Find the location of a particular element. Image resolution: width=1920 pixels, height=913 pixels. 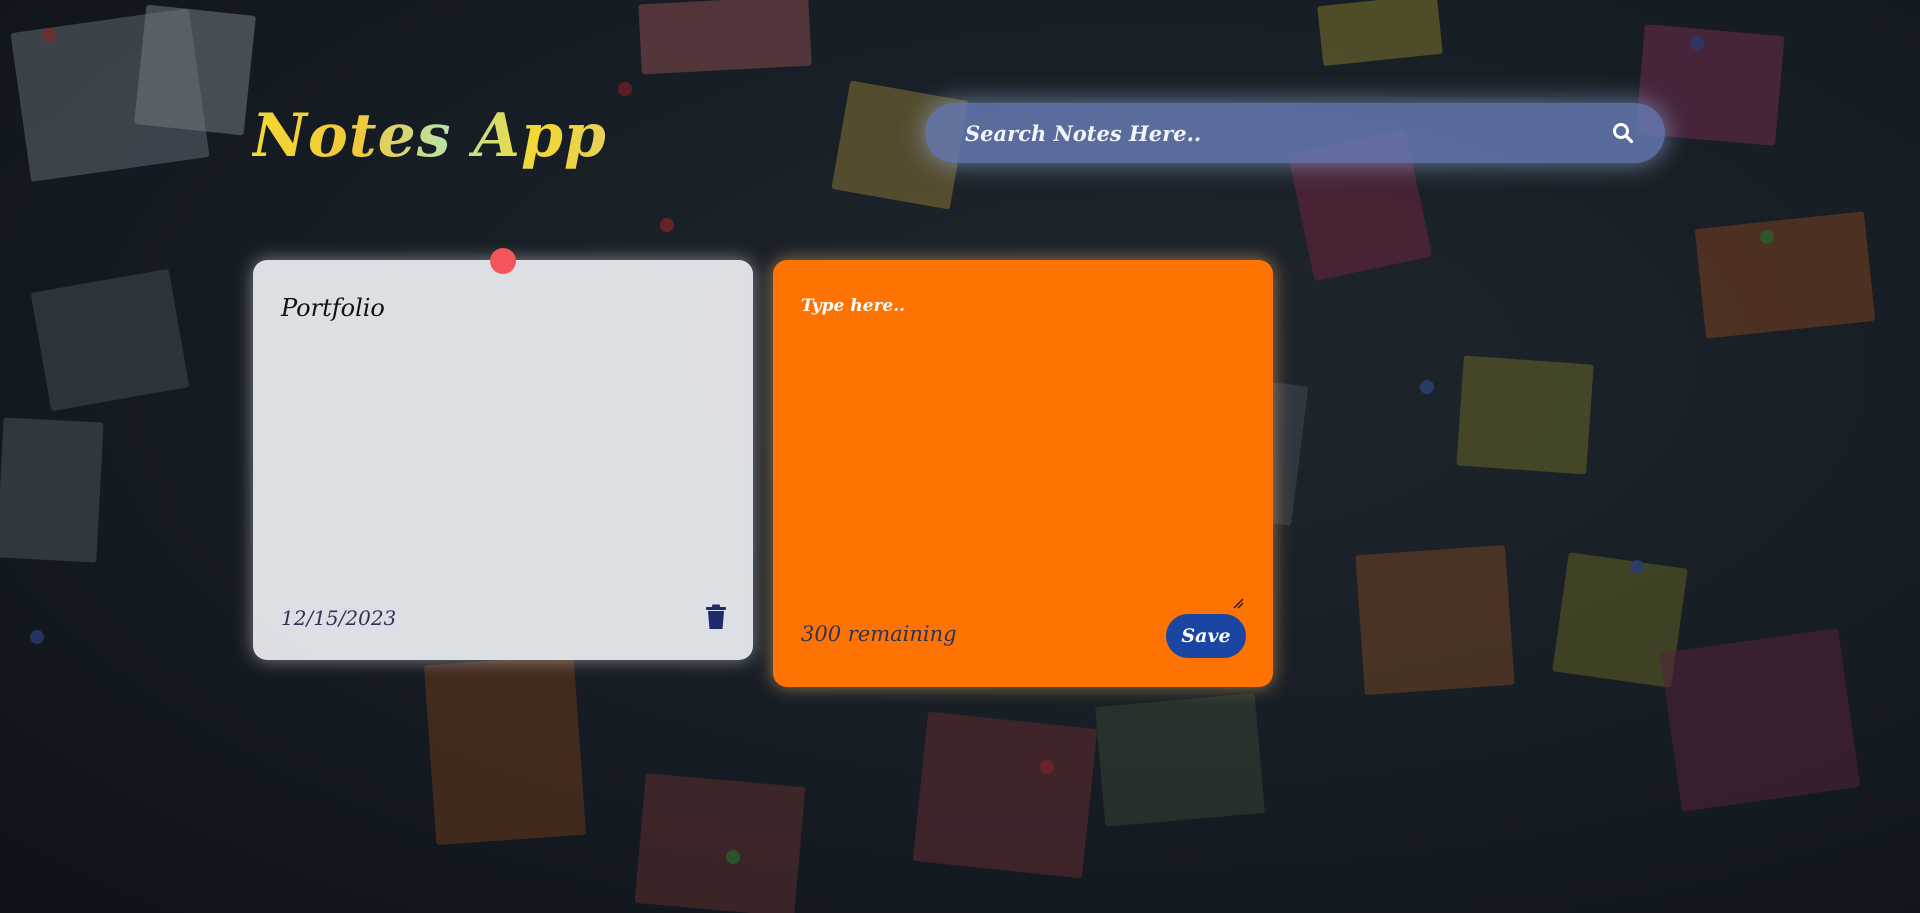

search-input is located at coordinates (1287, 133).